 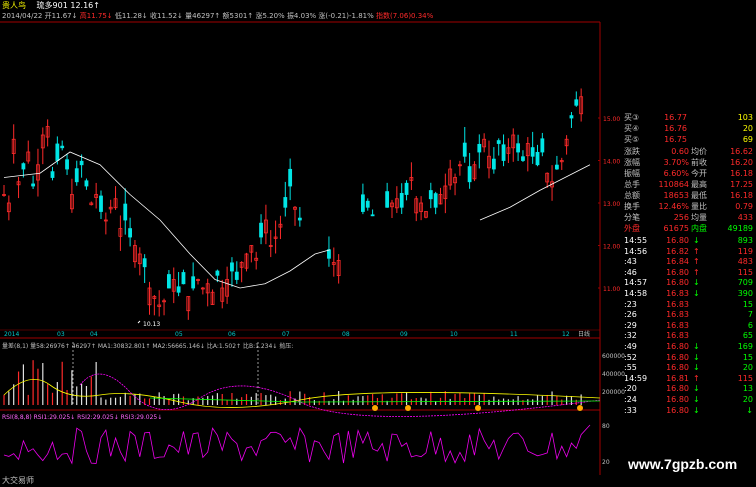 What do you see at coordinates (632, 128) in the screenshot?
I see `order-label: 买④` at bounding box center [632, 128].